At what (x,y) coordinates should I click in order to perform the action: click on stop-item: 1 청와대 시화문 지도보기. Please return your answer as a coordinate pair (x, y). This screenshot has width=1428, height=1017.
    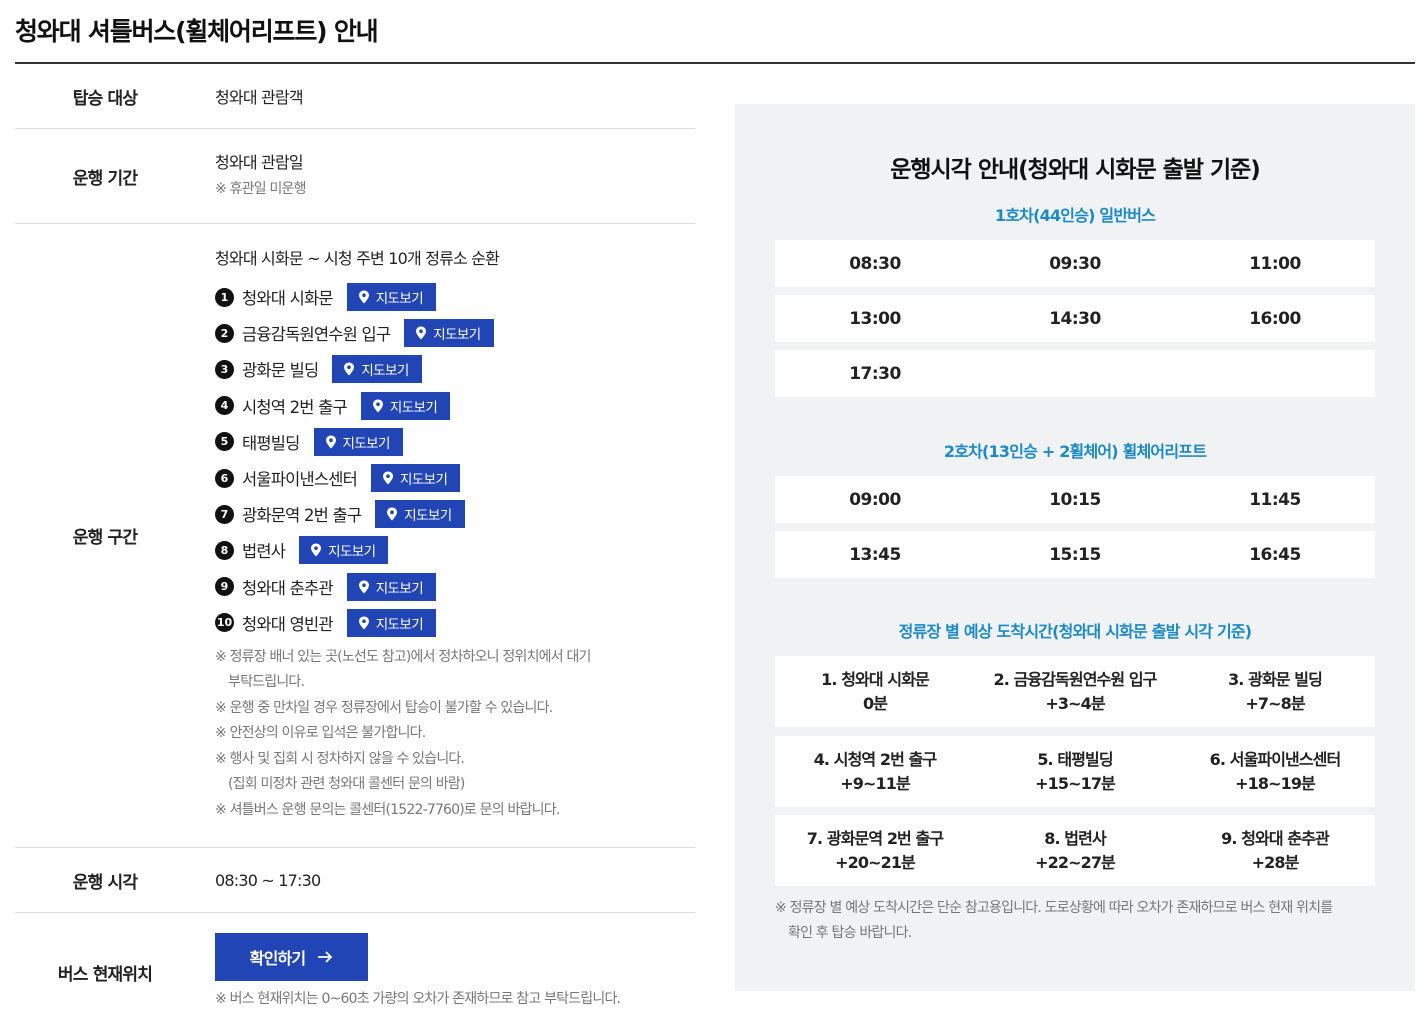
    Looking at the image, I should click on (455, 297).